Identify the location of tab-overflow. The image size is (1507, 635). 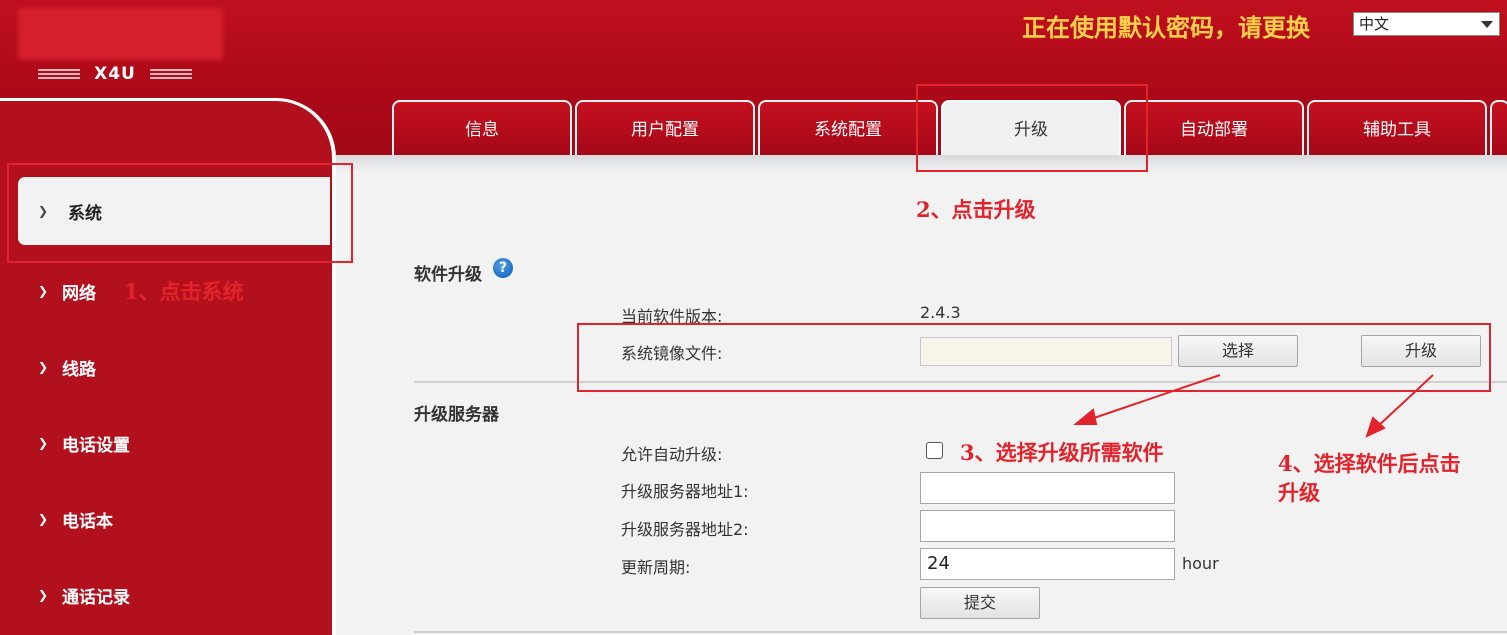
(1498, 128).